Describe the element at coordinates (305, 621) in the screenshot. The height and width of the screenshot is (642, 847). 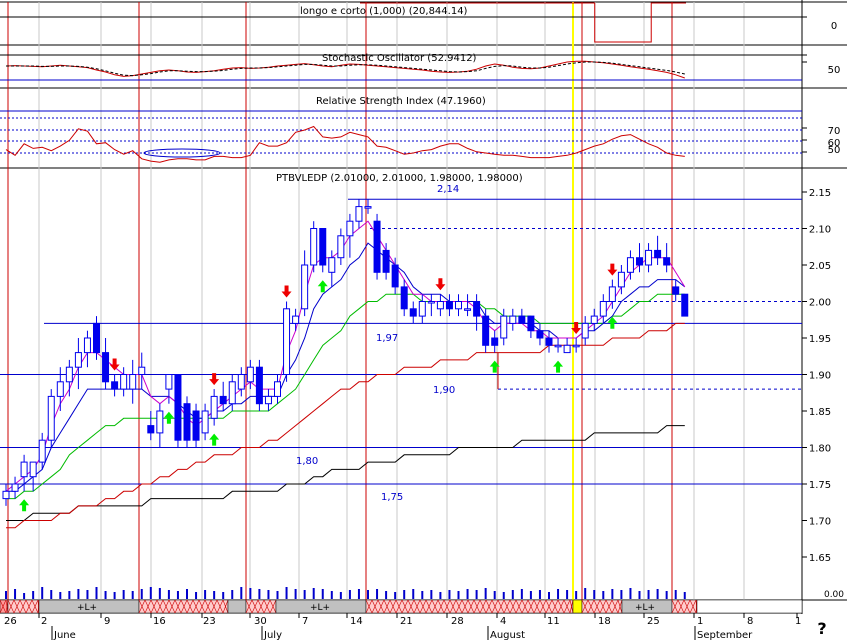
I see `day-label: 7` at that location.